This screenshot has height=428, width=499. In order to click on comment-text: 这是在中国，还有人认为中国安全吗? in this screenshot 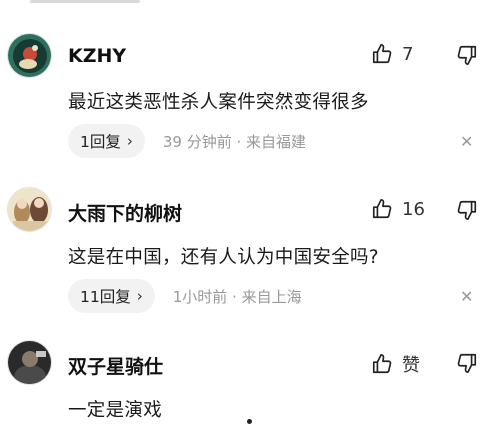, I will do `click(223, 257)`.